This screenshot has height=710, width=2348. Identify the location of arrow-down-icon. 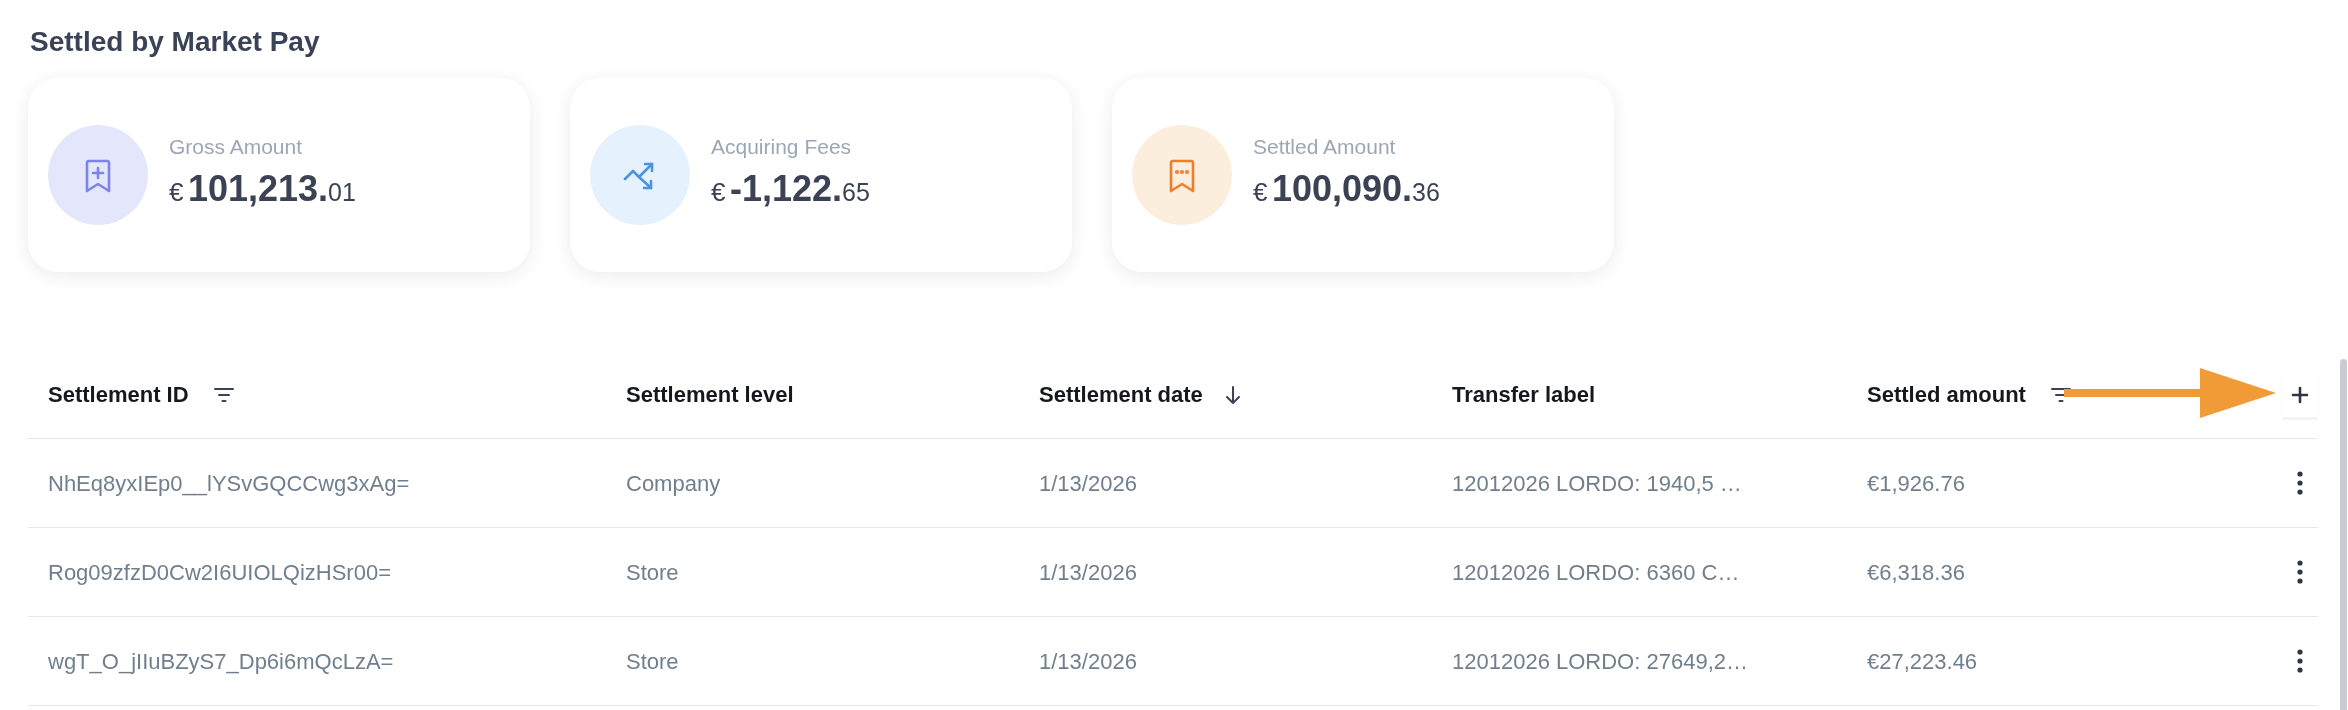
(1232, 394).